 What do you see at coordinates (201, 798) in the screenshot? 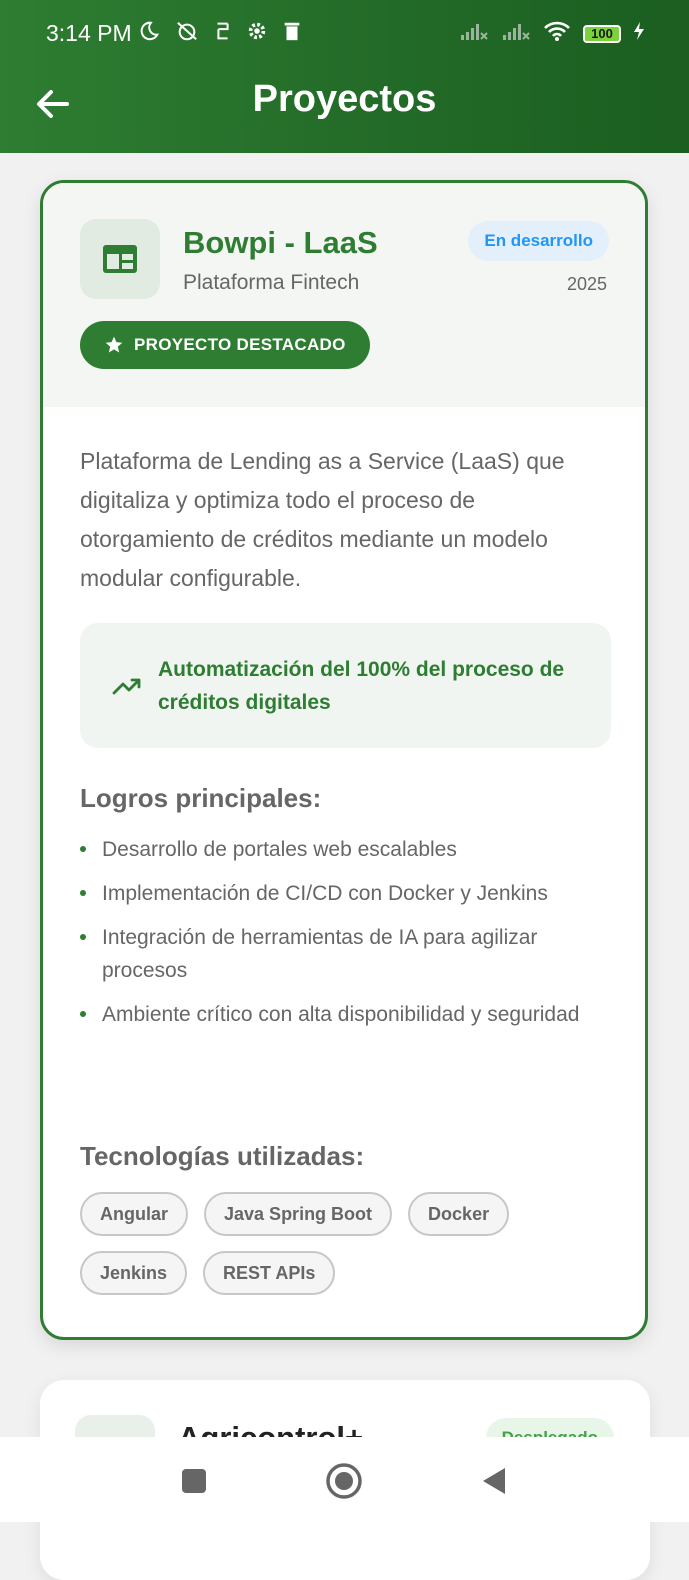
I see `achievements-title: Logros principales:` at bounding box center [201, 798].